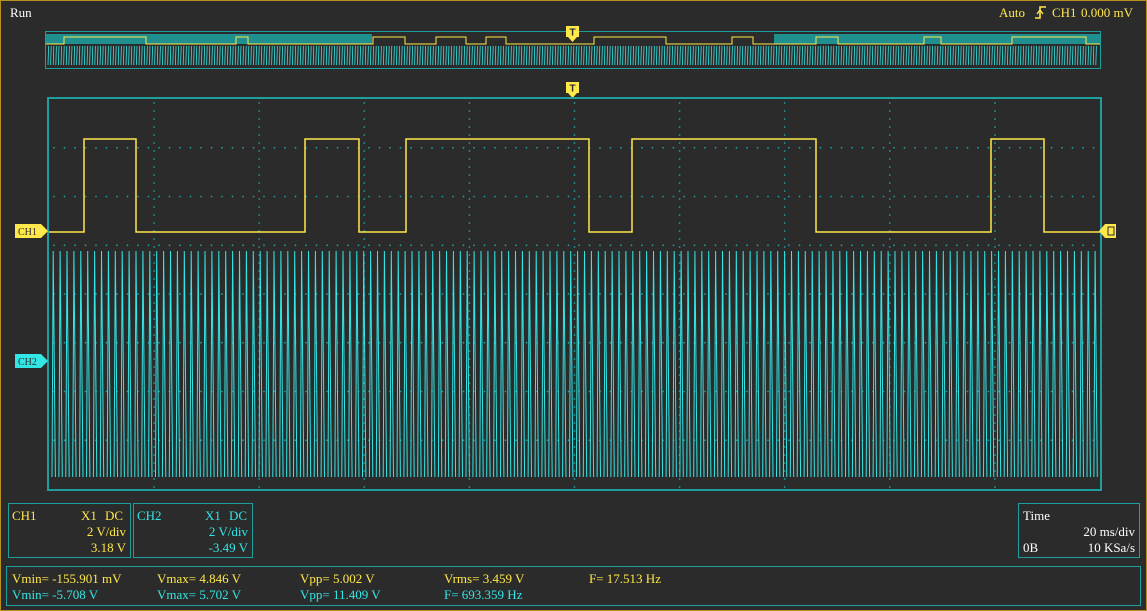 The height and width of the screenshot is (611, 1147). Describe the element at coordinates (55, 594) in the screenshot. I see `ch2-vmin: Vmin= -5.708 V` at that location.